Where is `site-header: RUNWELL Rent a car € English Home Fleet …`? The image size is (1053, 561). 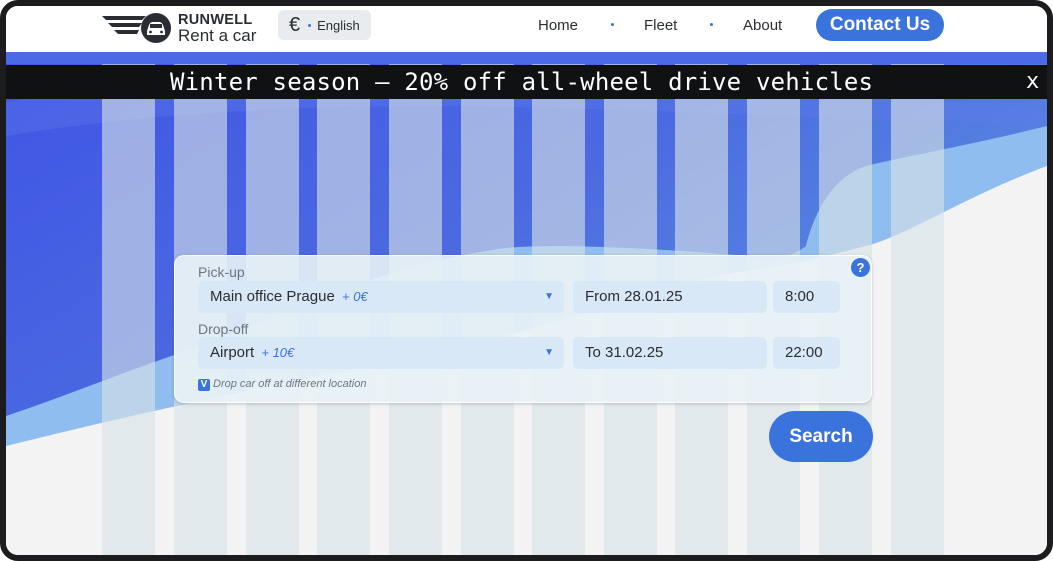
site-header: RUNWELL Rent a car € English Home Fleet … is located at coordinates (526, 29).